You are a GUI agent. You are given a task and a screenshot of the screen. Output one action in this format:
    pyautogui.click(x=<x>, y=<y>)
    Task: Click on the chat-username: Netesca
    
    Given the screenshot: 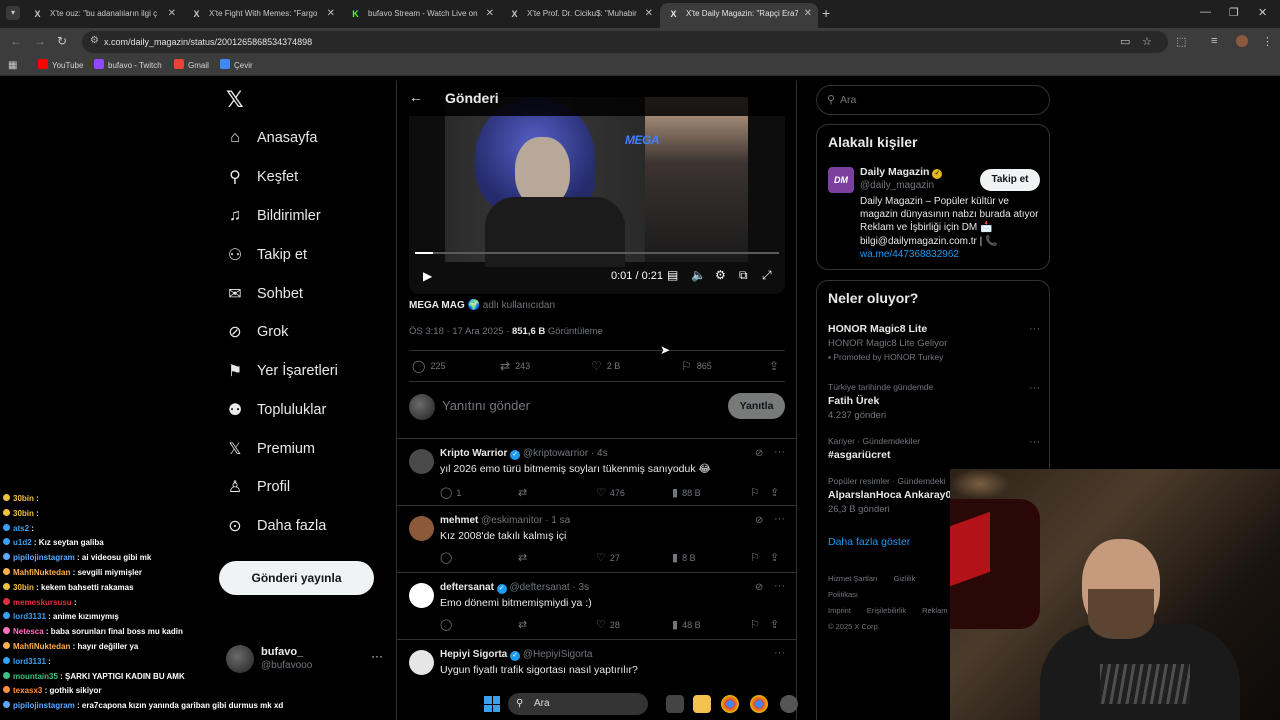 What is the action you would take?
    pyautogui.click(x=28, y=631)
    